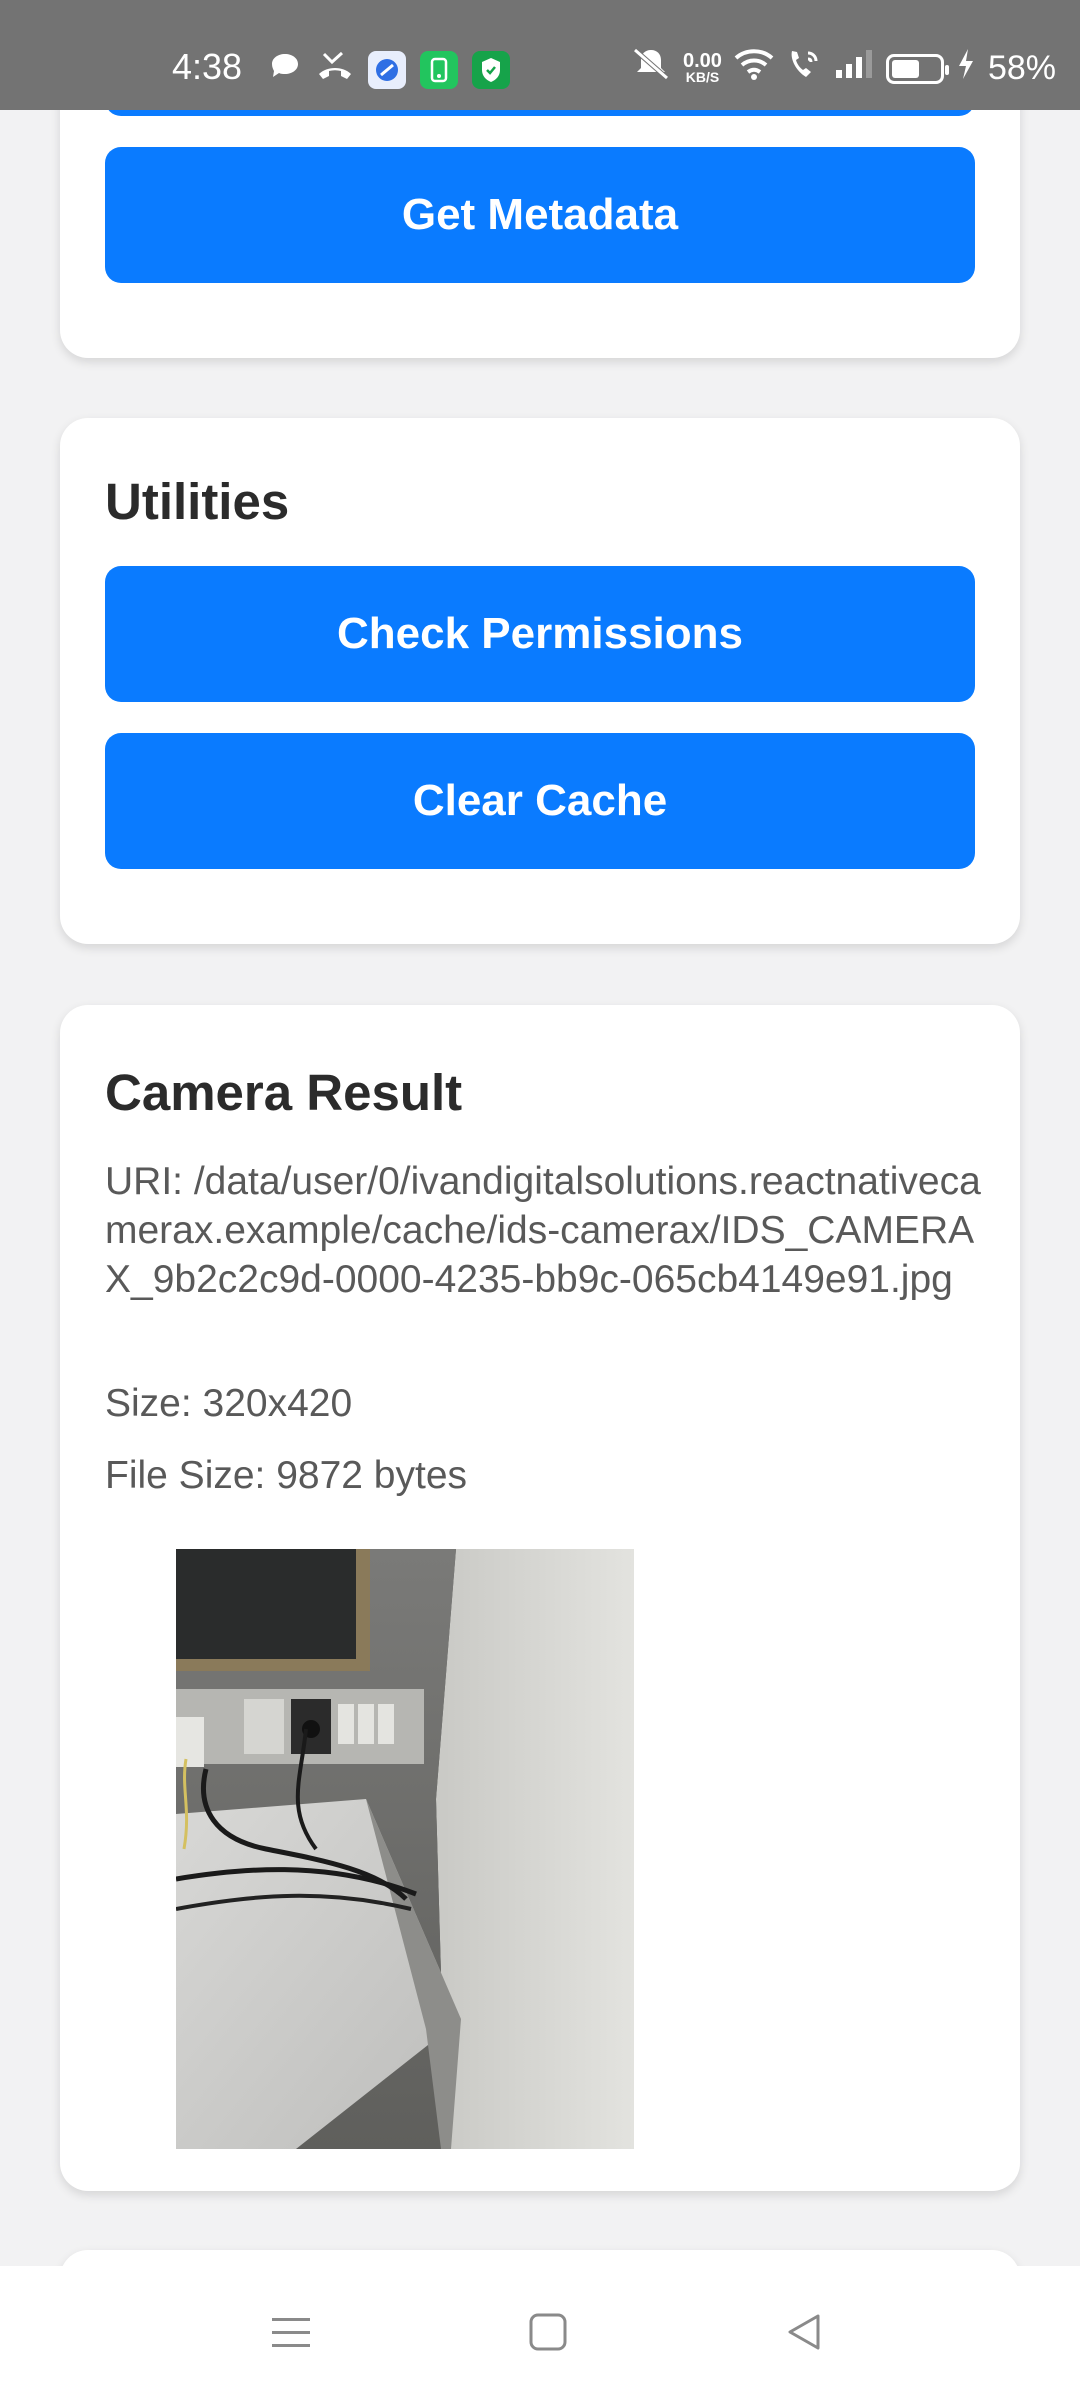 The image size is (1080, 2400). What do you see at coordinates (284, 1092) in the screenshot?
I see `camera-result-title: Camera Result` at bounding box center [284, 1092].